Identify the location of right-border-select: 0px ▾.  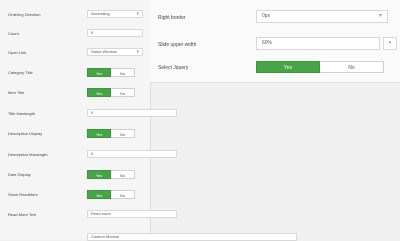
(322, 16).